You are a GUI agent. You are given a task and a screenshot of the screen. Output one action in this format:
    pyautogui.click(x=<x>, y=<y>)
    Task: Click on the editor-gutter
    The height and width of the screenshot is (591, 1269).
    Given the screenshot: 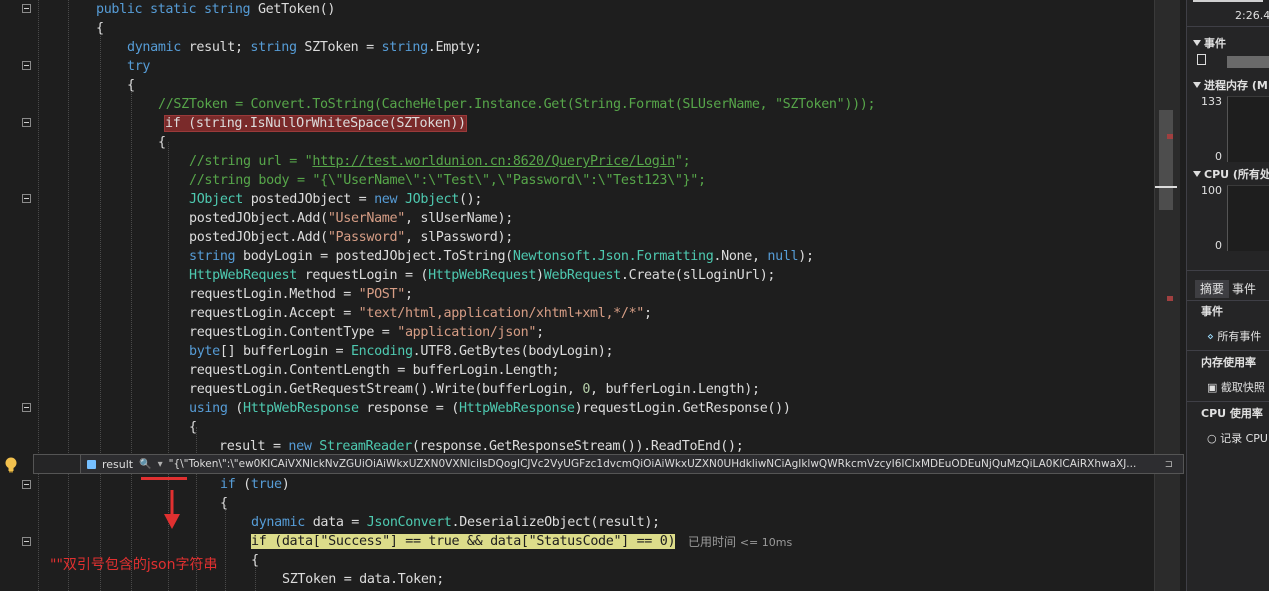 What is the action you would take?
    pyautogui.click(x=20, y=295)
    